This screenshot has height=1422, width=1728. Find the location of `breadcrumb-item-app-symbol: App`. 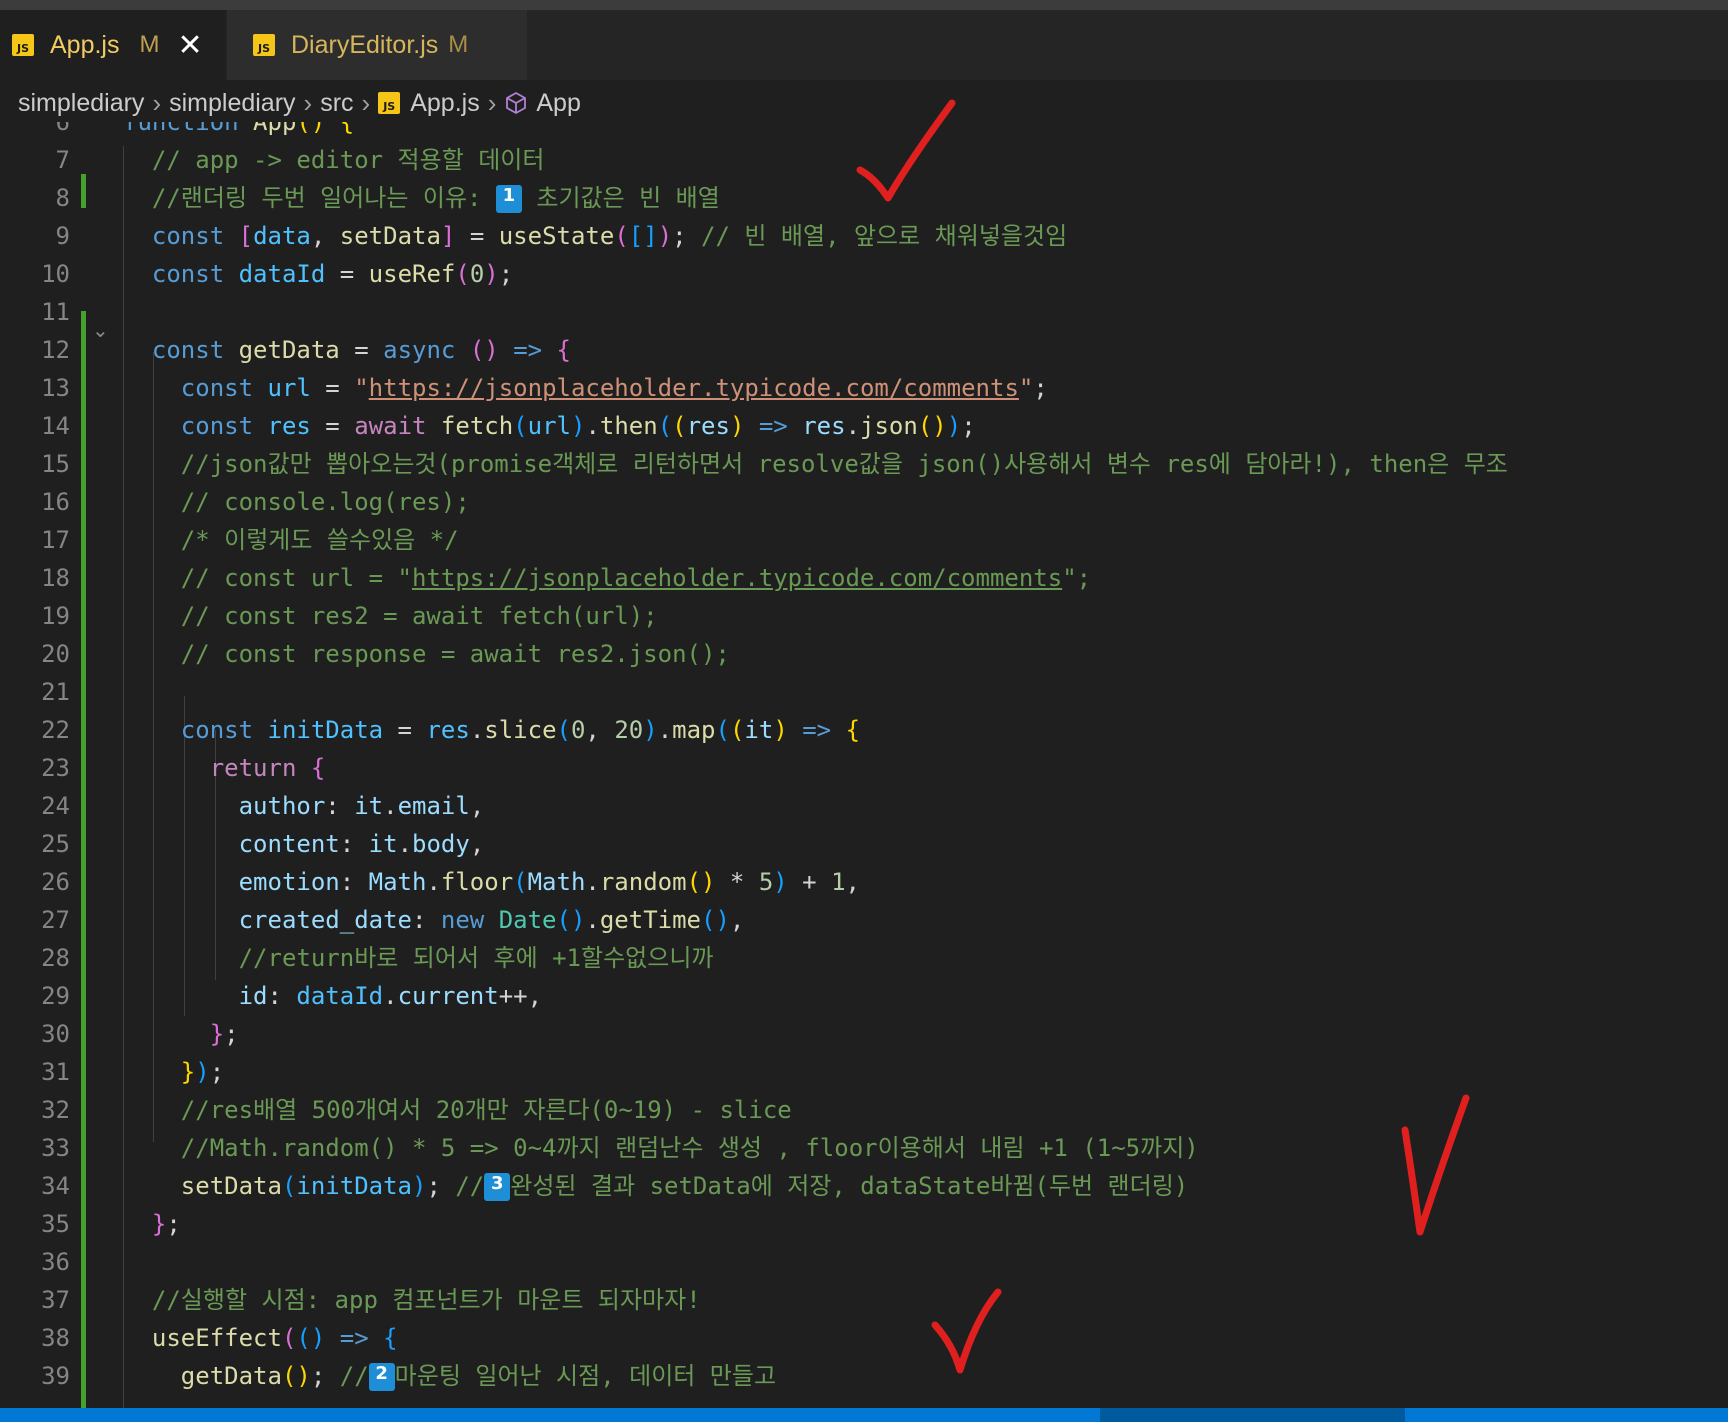

breadcrumb-item-app-symbol: App is located at coordinates (558, 103).